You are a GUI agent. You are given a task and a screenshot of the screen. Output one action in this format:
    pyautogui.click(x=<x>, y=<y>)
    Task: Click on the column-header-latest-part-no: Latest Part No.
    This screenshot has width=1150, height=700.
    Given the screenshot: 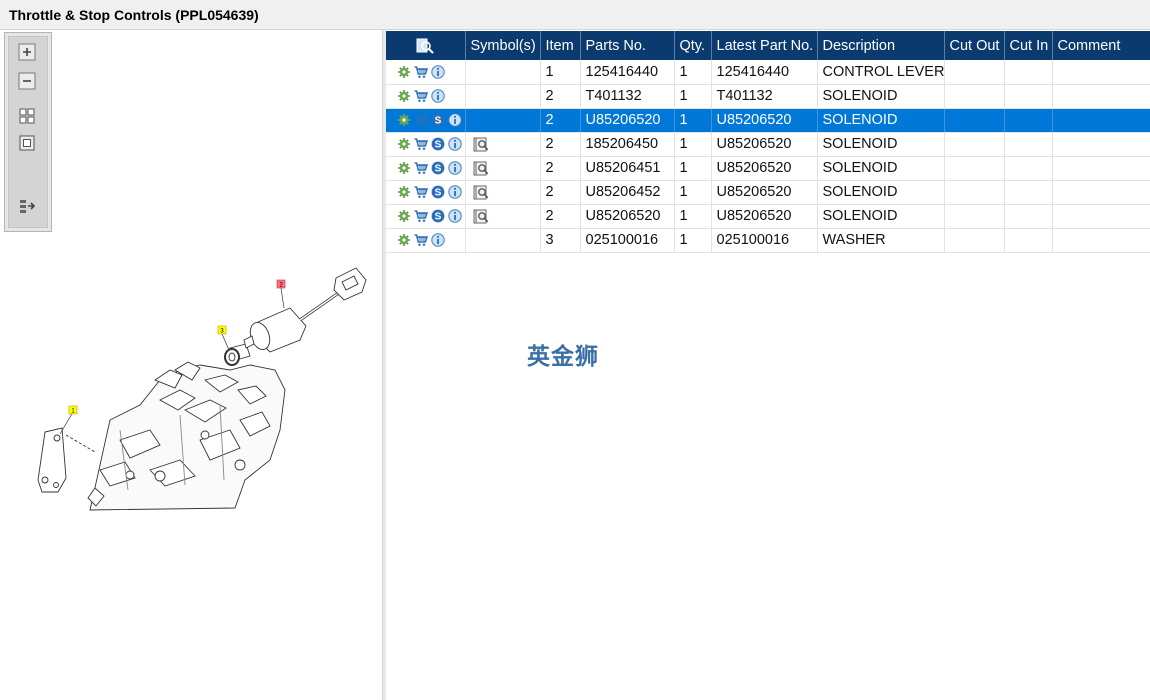 What is the action you would take?
    pyautogui.click(x=764, y=45)
    